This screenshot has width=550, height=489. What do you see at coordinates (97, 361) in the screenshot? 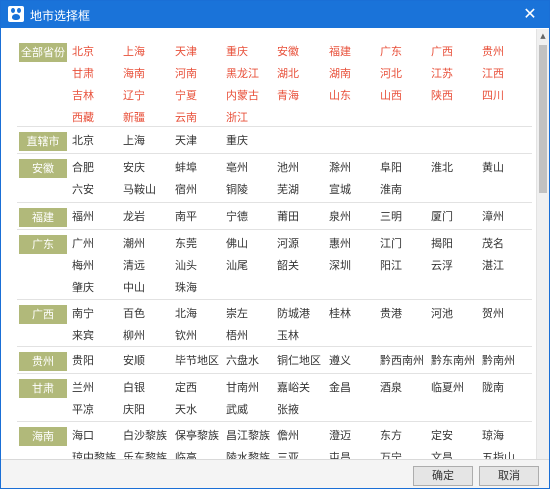
I see `city-item: 贵阳` at bounding box center [97, 361].